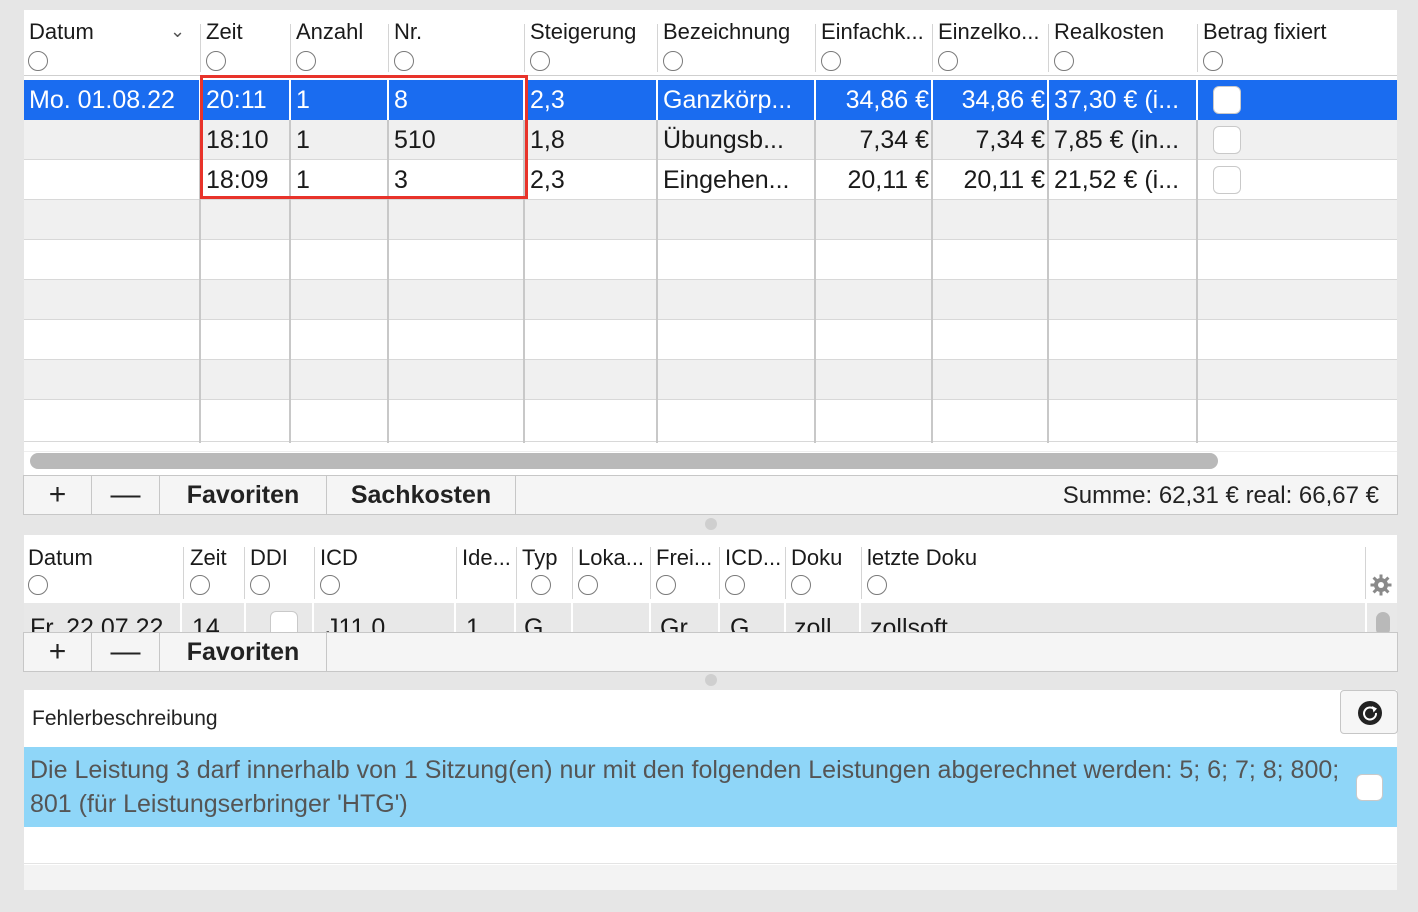 The width and height of the screenshot is (1418, 912). What do you see at coordinates (1213, 61) in the screenshot?
I see `filter-radio-betrag-fixiert` at bounding box center [1213, 61].